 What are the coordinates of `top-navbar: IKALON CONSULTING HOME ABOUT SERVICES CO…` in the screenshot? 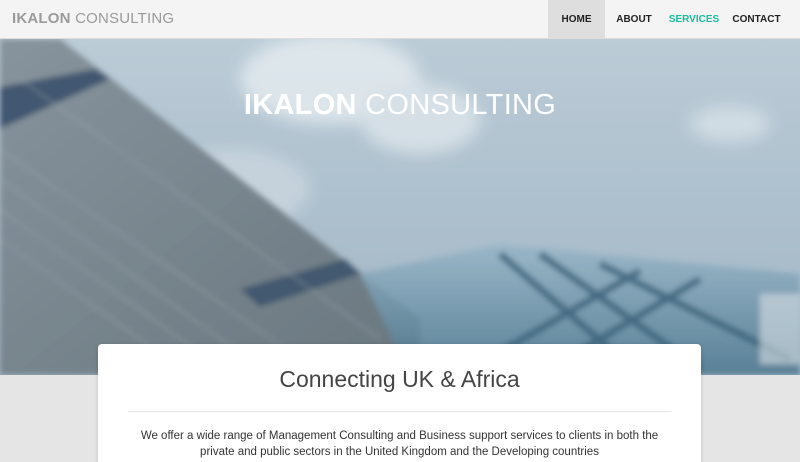 It's located at (400, 19).